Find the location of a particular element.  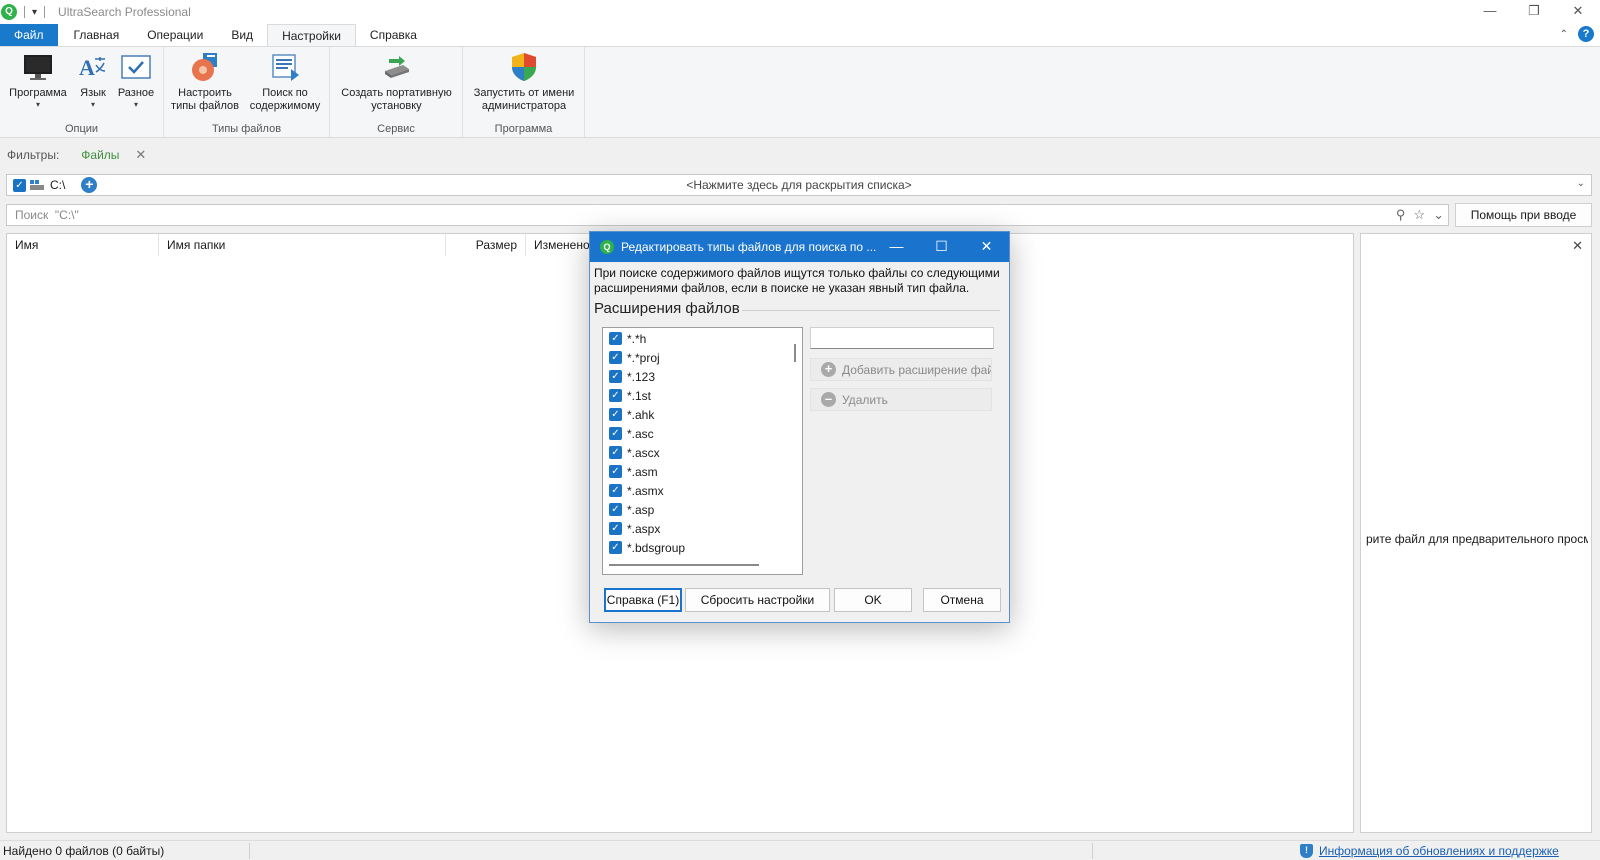

delete-extension-label: Удалить is located at coordinates (865, 399).